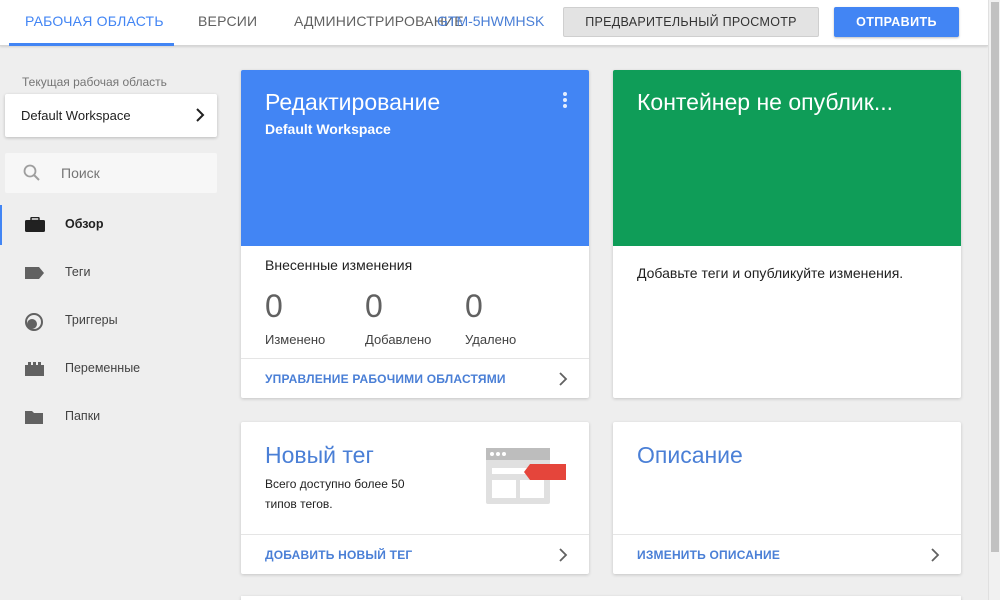 The width and height of the screenshot is (1000, 600). What do you see at coordinates (83, 416) in the screenshot?
I see `sidebar-item-label: Папки` at bounding box center [83, 416].